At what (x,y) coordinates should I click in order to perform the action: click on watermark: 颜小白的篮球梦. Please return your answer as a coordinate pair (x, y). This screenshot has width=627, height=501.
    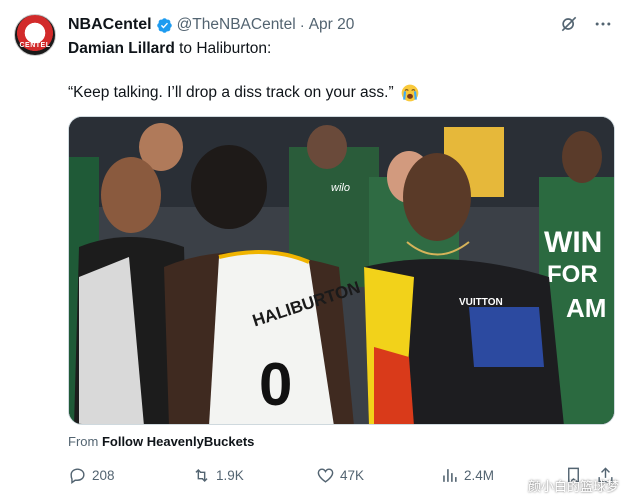
    Looking at the image, I should click on (573, 486).